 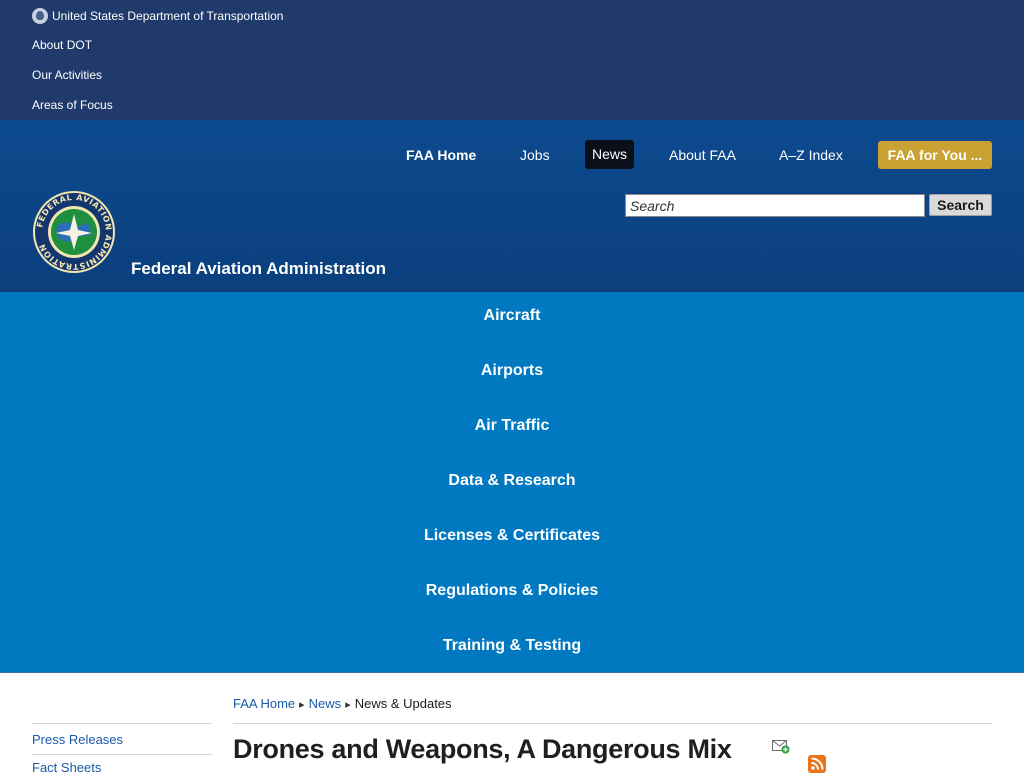 I want to click on our-activities-link: Our Activities, so click(x=67, y=75).